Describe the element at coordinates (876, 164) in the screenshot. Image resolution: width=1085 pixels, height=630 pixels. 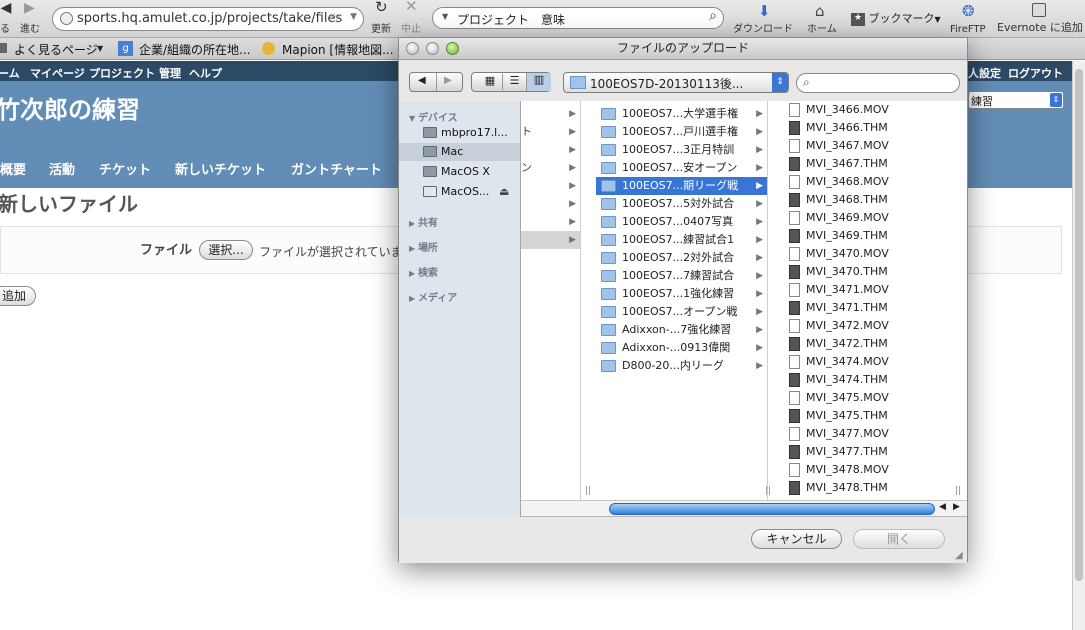
I see `file-item: MVI_3467.THM` at that location.